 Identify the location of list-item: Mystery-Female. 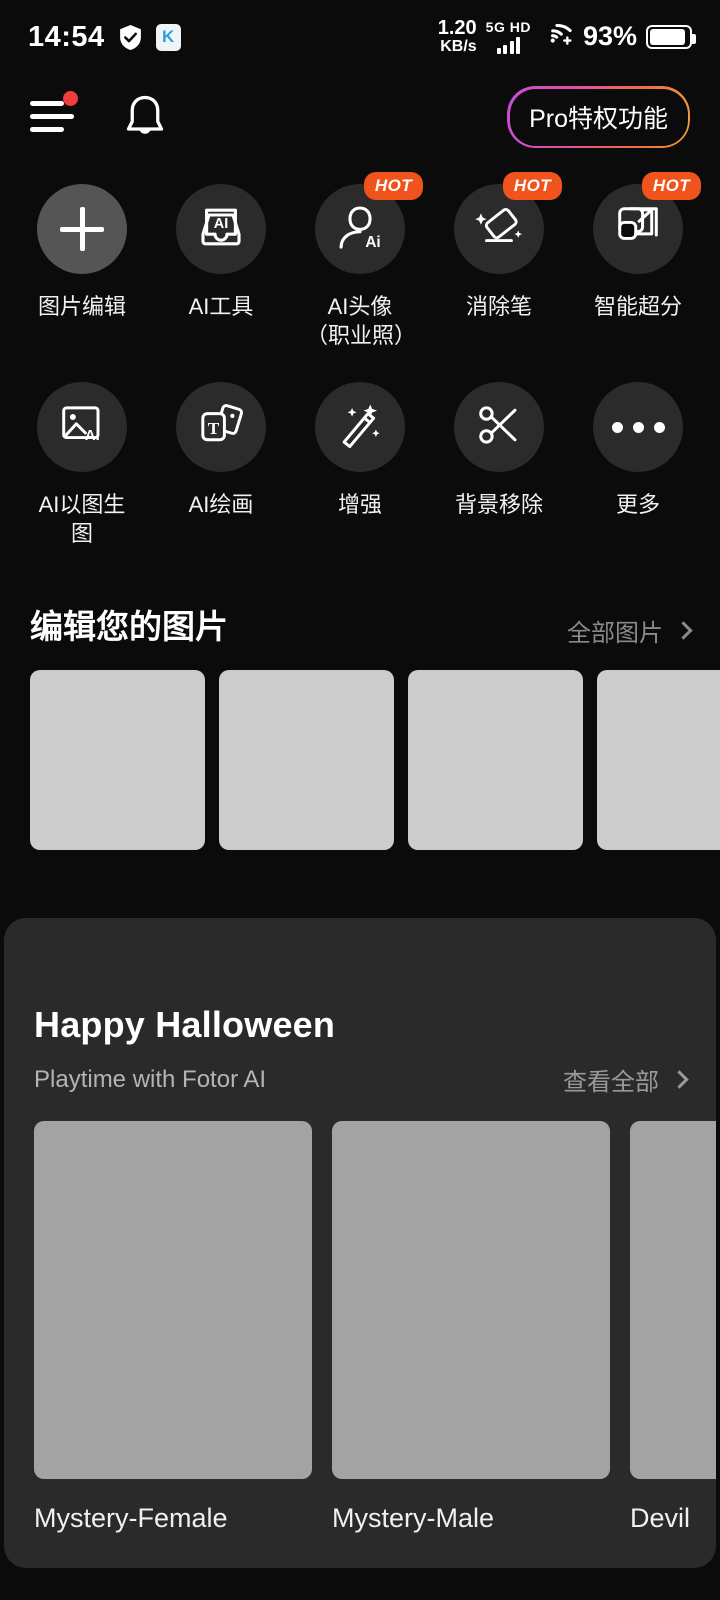
(173, 1327).